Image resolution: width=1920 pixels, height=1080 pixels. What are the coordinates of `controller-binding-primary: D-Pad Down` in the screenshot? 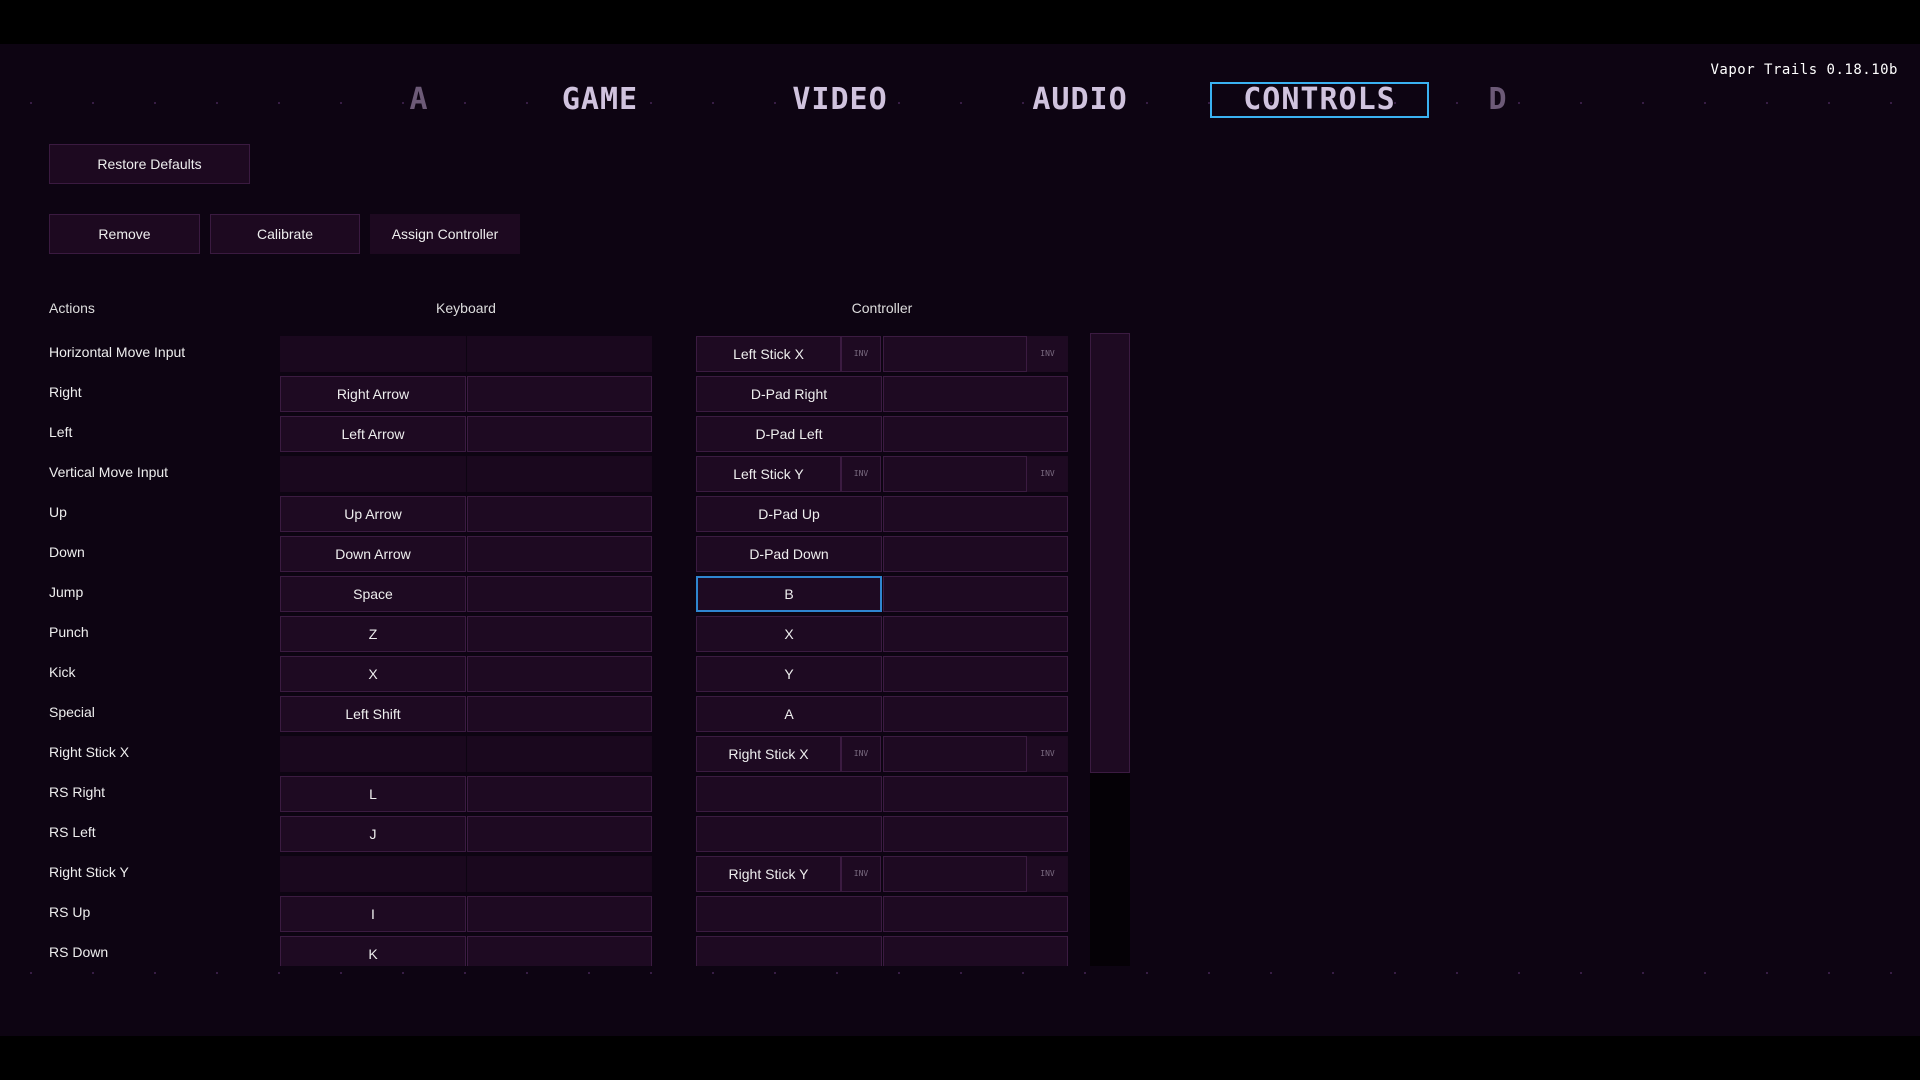 It's located at (789, 554).